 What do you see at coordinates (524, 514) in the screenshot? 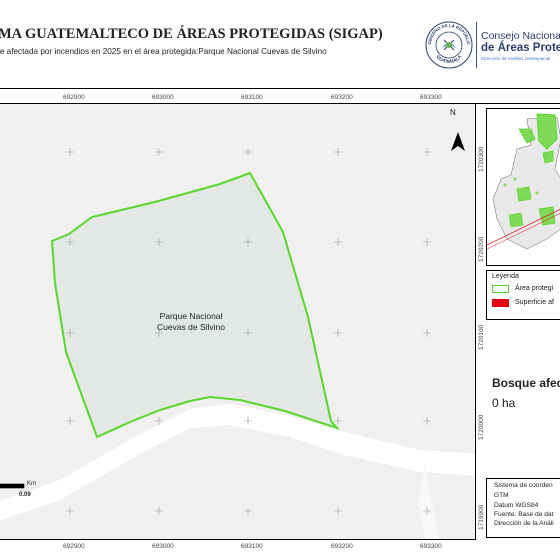
I see `info-line: Fuente: Base de dat` at bounding box center [524, 514].